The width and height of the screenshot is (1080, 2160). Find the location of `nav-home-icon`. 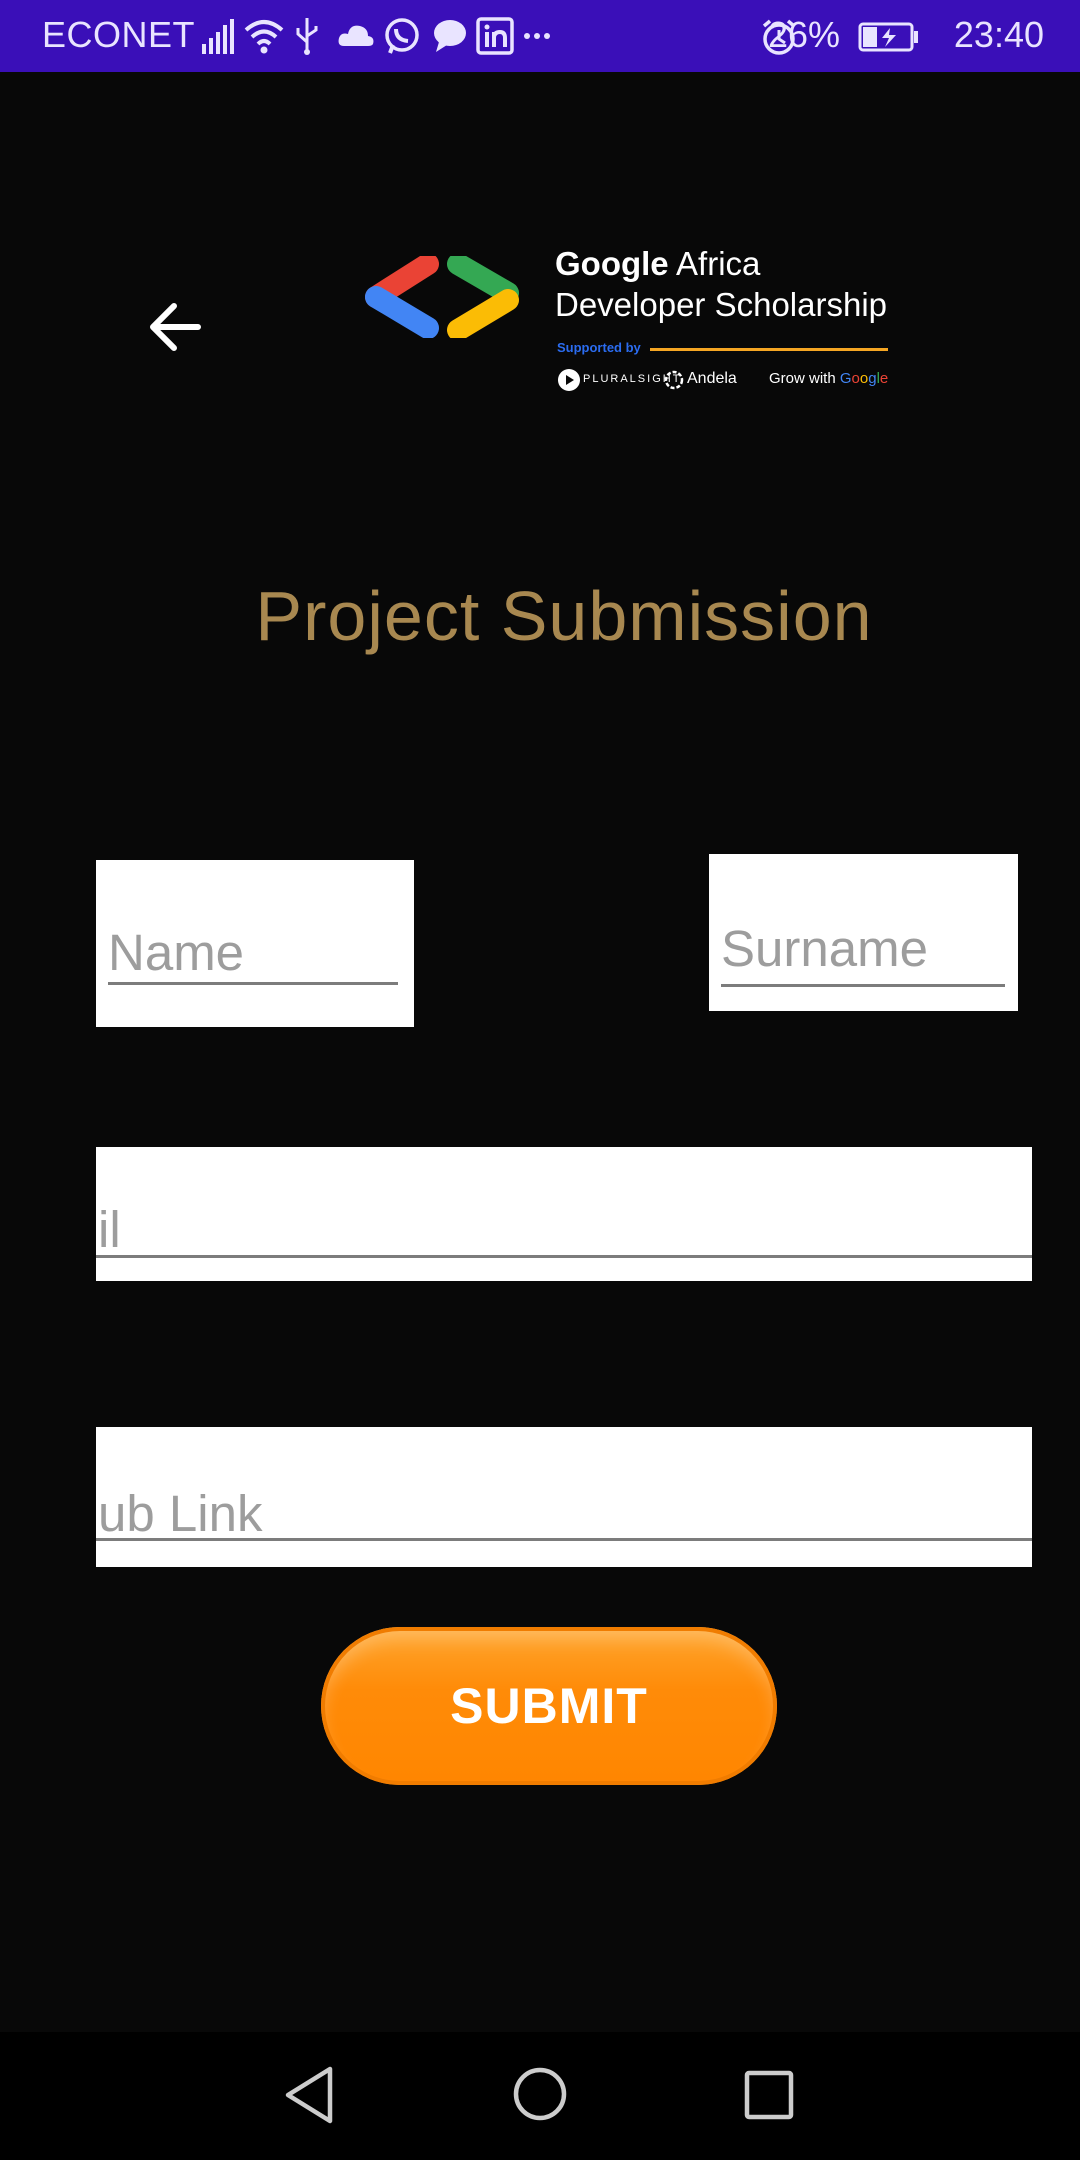

nav-home-icon is located at coordinates (540, 2094).